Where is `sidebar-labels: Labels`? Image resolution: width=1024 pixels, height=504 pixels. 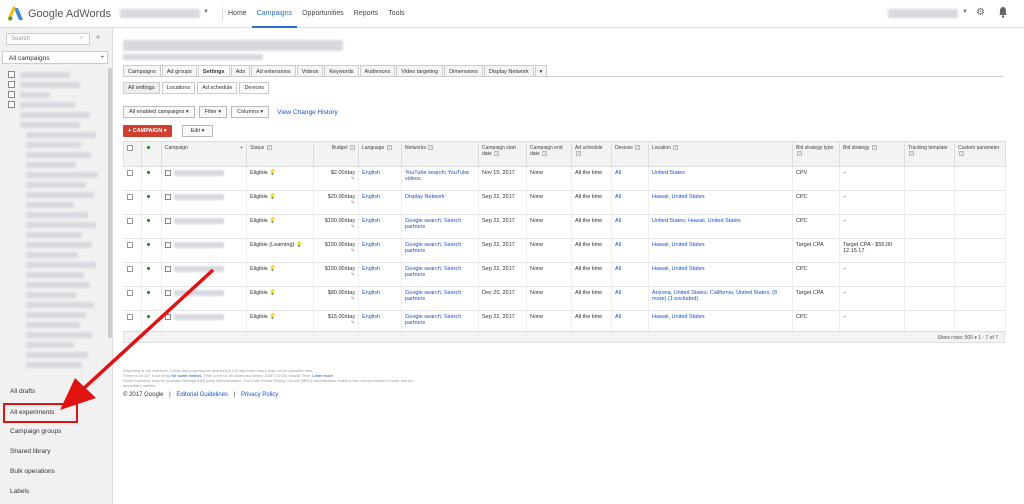 sidebar-labels: Labels is located at coordinates (19, 491).